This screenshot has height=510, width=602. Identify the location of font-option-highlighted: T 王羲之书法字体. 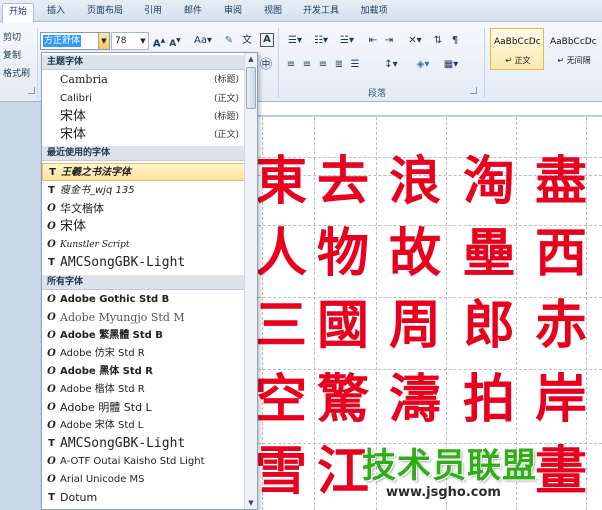
(143, 172).